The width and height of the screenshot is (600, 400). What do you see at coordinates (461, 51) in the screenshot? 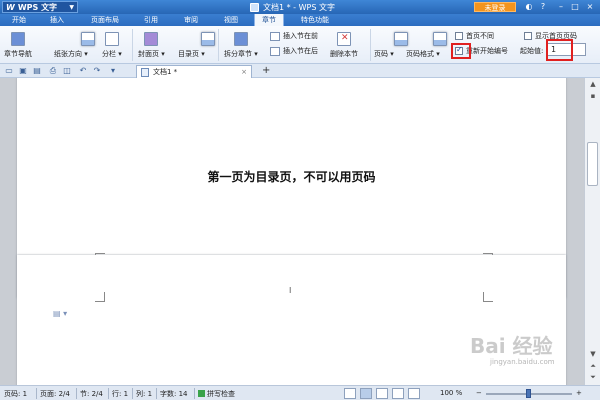
I see `highlight-box-checkbox` at bounding box center [461, 51].